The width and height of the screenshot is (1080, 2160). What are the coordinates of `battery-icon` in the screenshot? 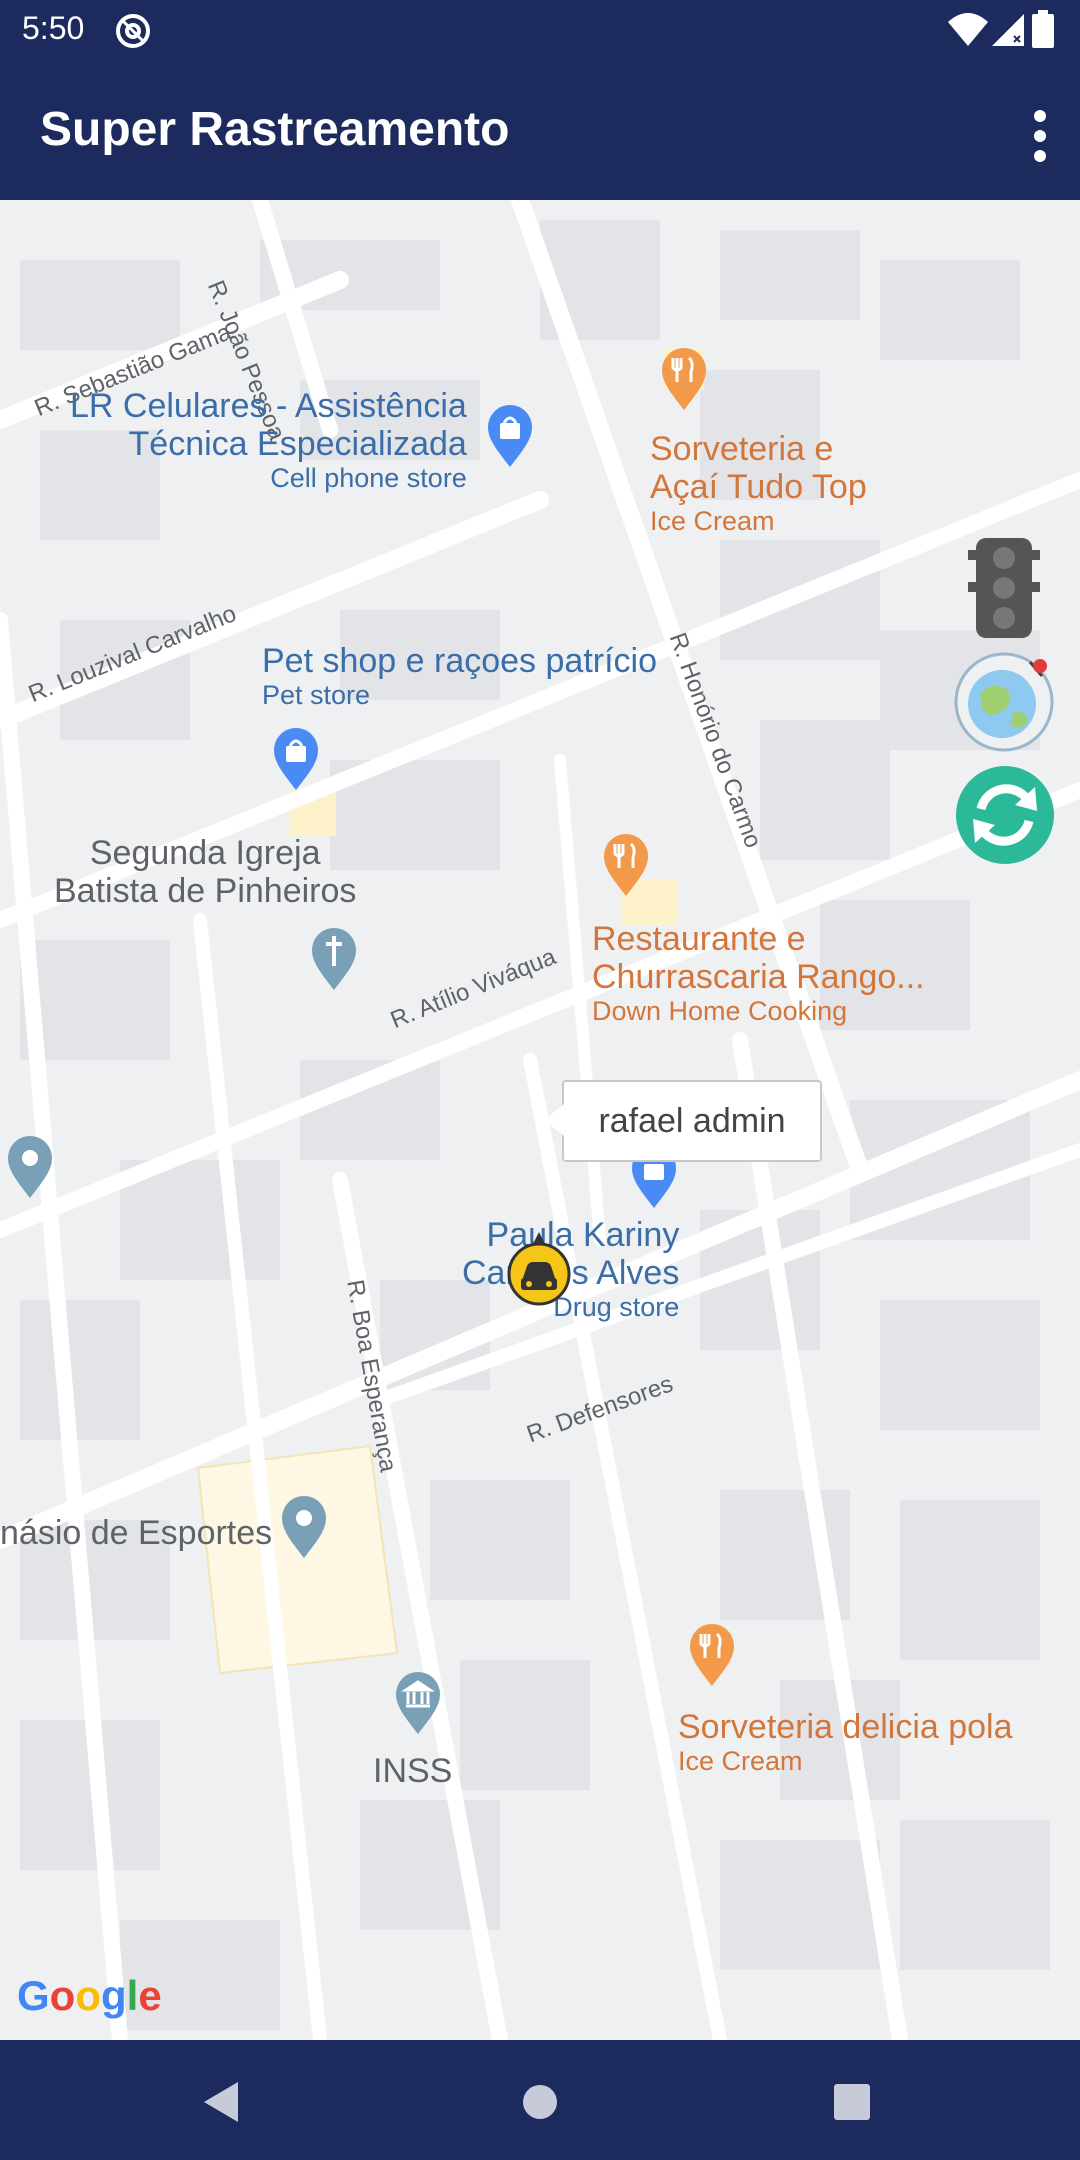 It's located at (1043, 29).